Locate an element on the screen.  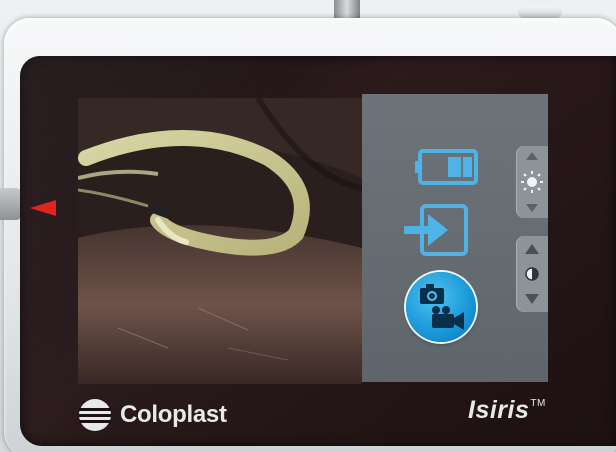
sun-icon is located at coordinates (532, 182).